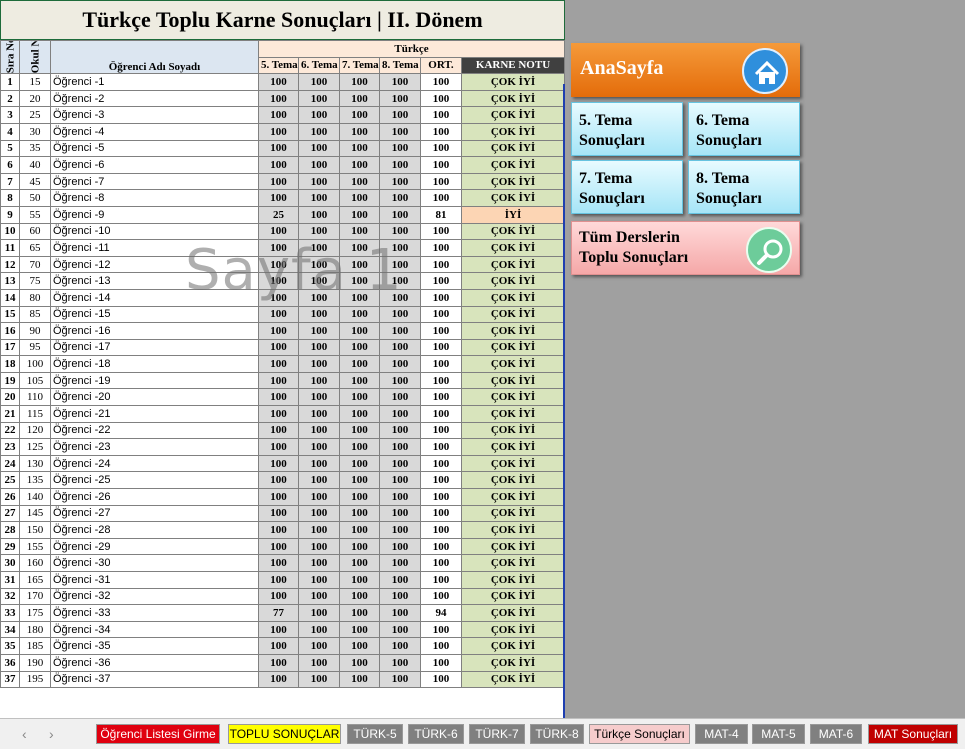 This screenshot has height=749, width=965. What do you see at coordinates (35, 480) in the screenshot?
I see `okul-no-cell: 135` at bounding box center [35, 480].